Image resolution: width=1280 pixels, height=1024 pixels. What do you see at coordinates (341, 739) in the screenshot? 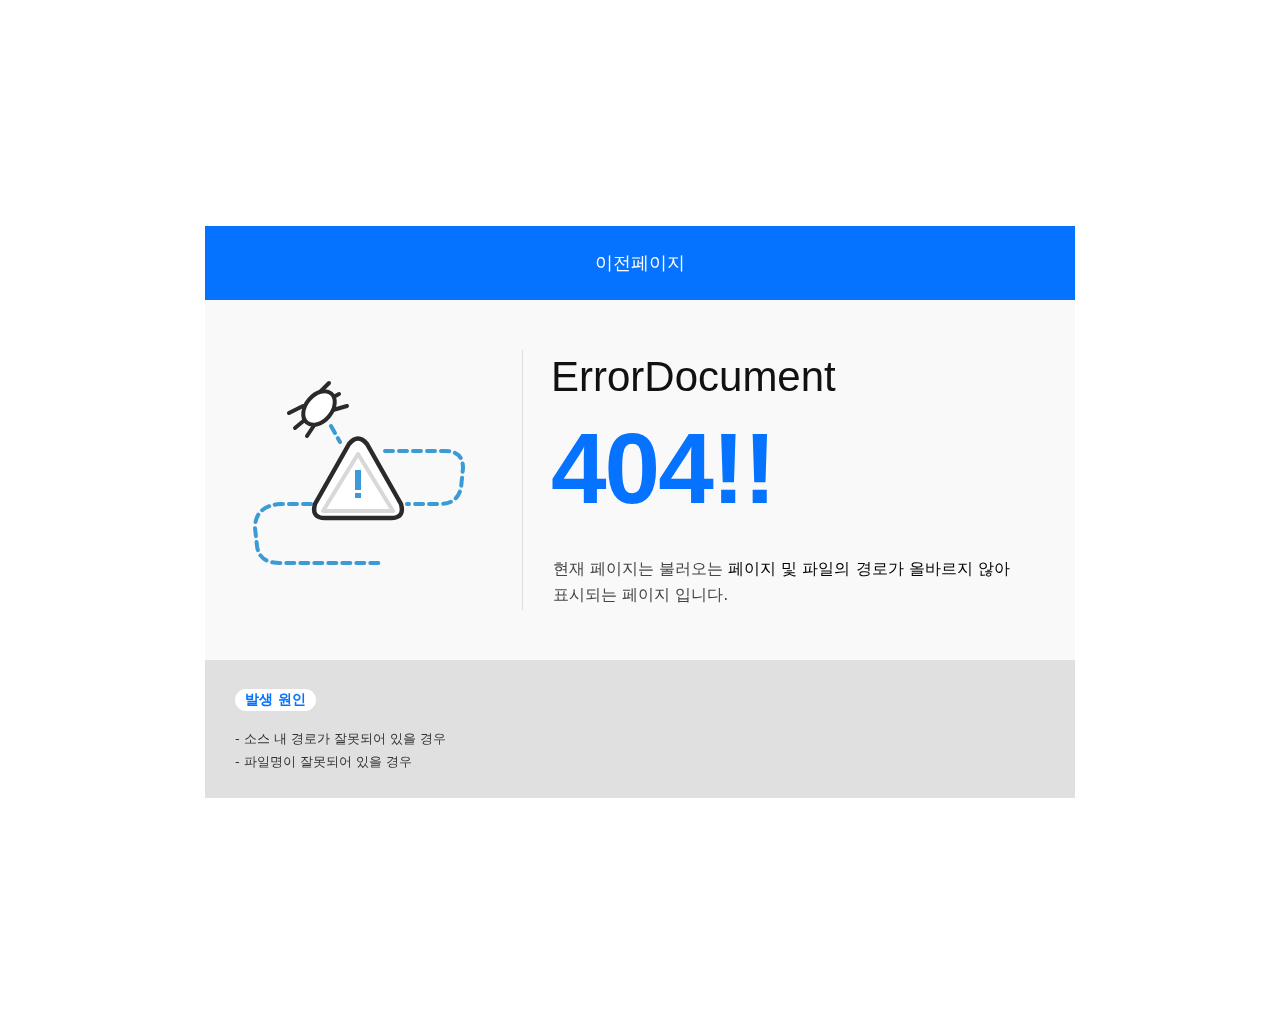
I see `cause-item: - 소스 내 경로가 잘못되어 있을 경우` at bounding box center [341, 739].